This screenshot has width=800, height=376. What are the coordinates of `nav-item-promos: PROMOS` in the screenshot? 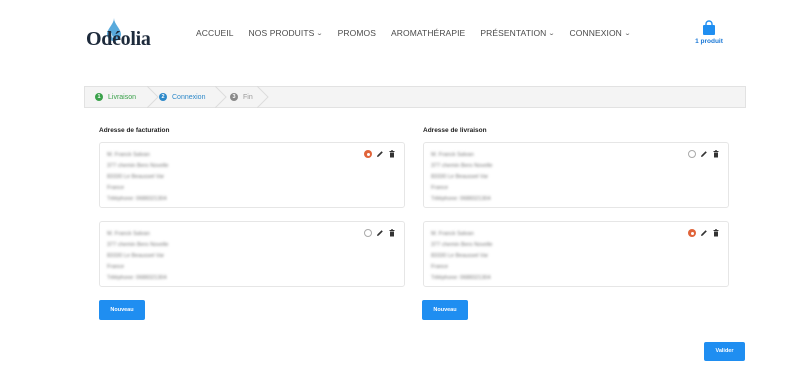 It's located at (357, 33).